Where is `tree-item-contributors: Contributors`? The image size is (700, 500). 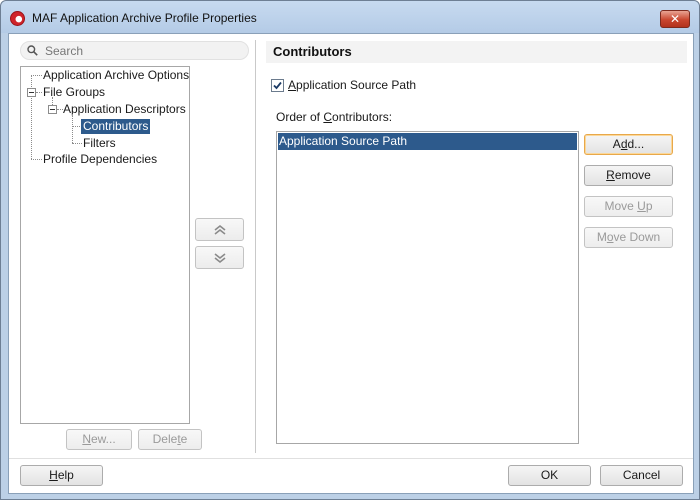 tree-item-contributors: Contributors is located at coordinates (116, 126).